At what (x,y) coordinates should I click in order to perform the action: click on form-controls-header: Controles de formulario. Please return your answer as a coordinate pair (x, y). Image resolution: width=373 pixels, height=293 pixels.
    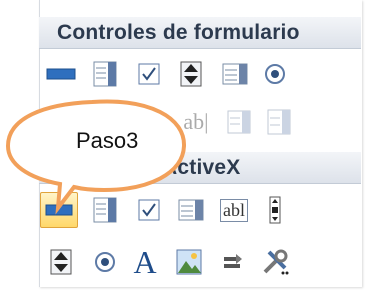
    Looking at the image, I should click on (200, 33).